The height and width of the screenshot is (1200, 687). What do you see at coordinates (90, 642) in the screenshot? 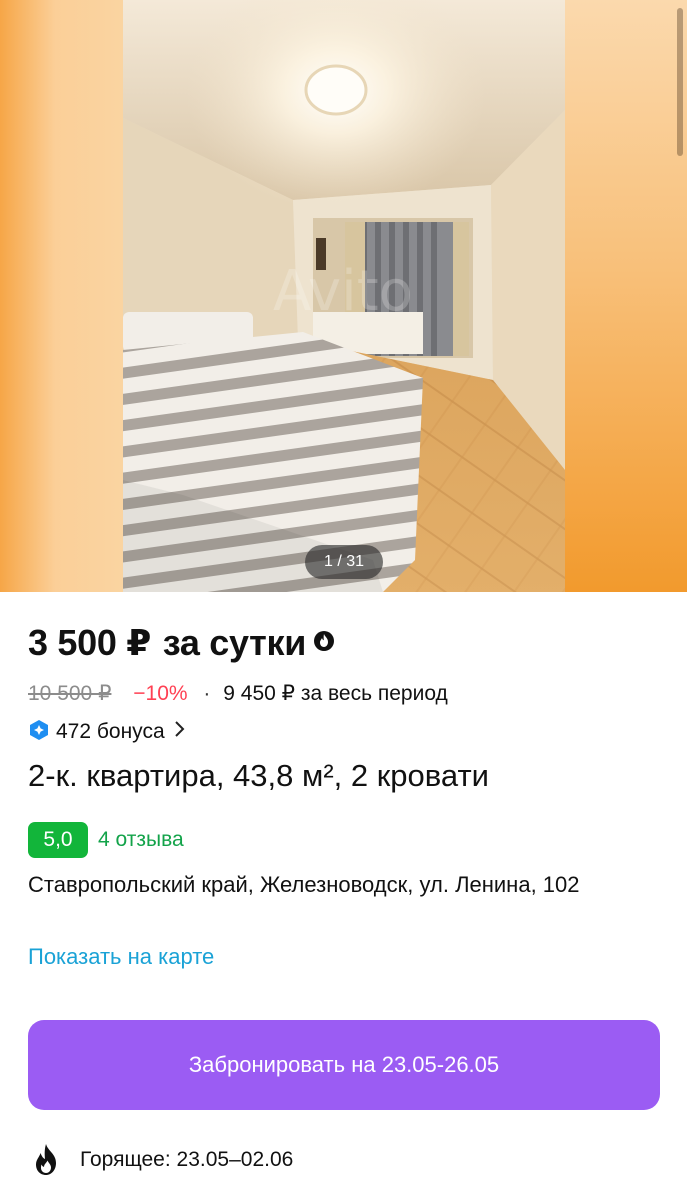
I see `price-value: 3 500 ₽` at bounding box center [90, 642].